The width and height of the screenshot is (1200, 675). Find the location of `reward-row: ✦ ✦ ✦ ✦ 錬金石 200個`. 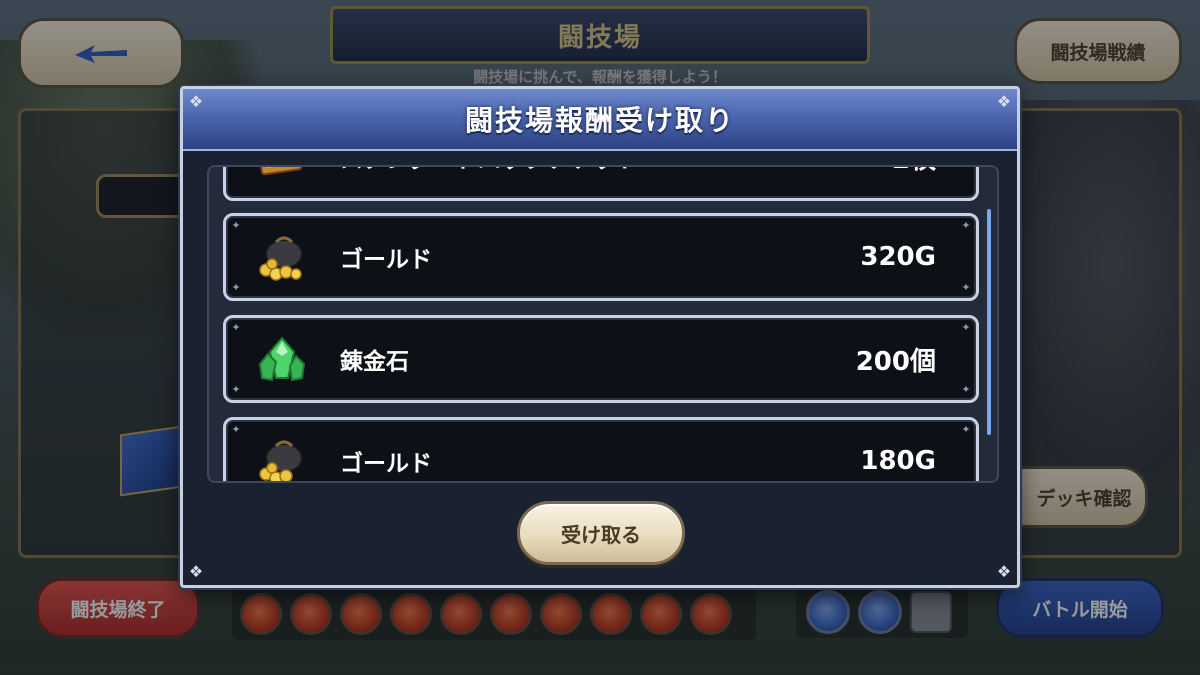

reward-row: ✦ ✦ ✦ ✦ 錬金石 200個 is located at coordinates (601, 359).